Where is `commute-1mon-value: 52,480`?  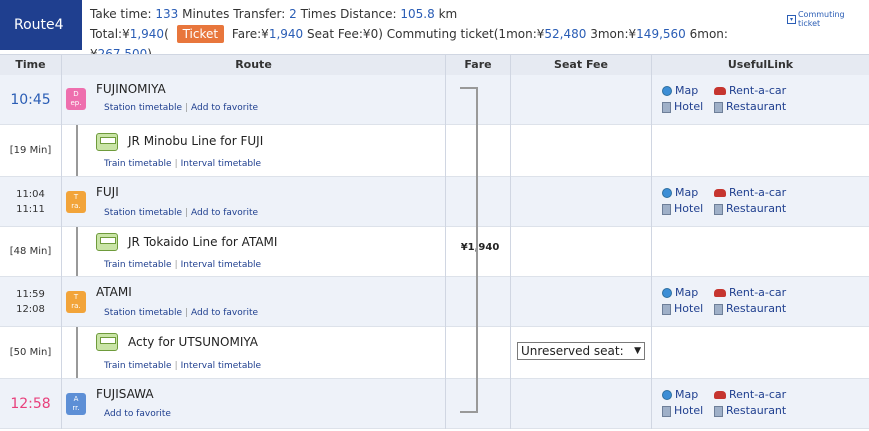 commute-1mon-value: 52,480 is located at coordinates (565, 34).